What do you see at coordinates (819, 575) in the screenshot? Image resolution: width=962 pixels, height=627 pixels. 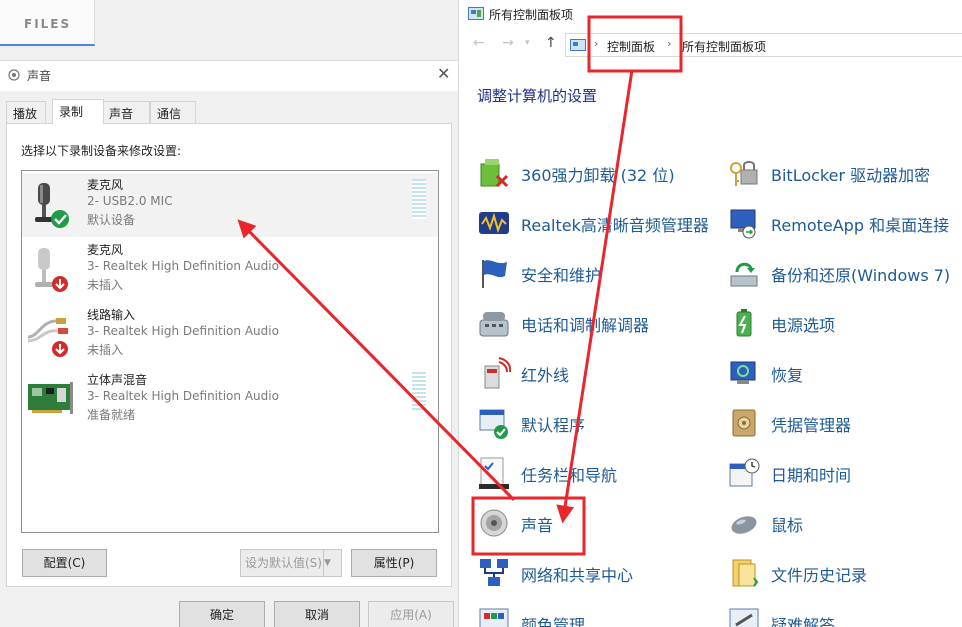 I see `cp-item-label: 文件历史记录` at bounding box center [819, 575].